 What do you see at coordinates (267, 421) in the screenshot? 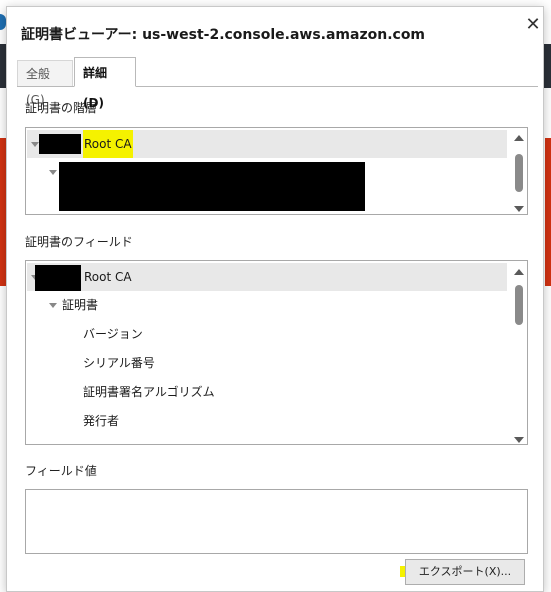
I see `field-item-issuer: 発行者` at bounding box center [267, 421].